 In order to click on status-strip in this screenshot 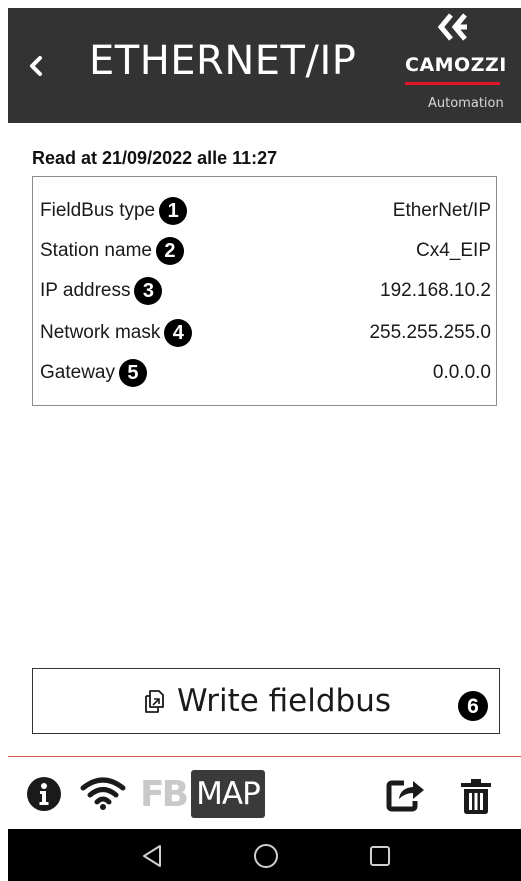, I will do `click(260, 4)`.